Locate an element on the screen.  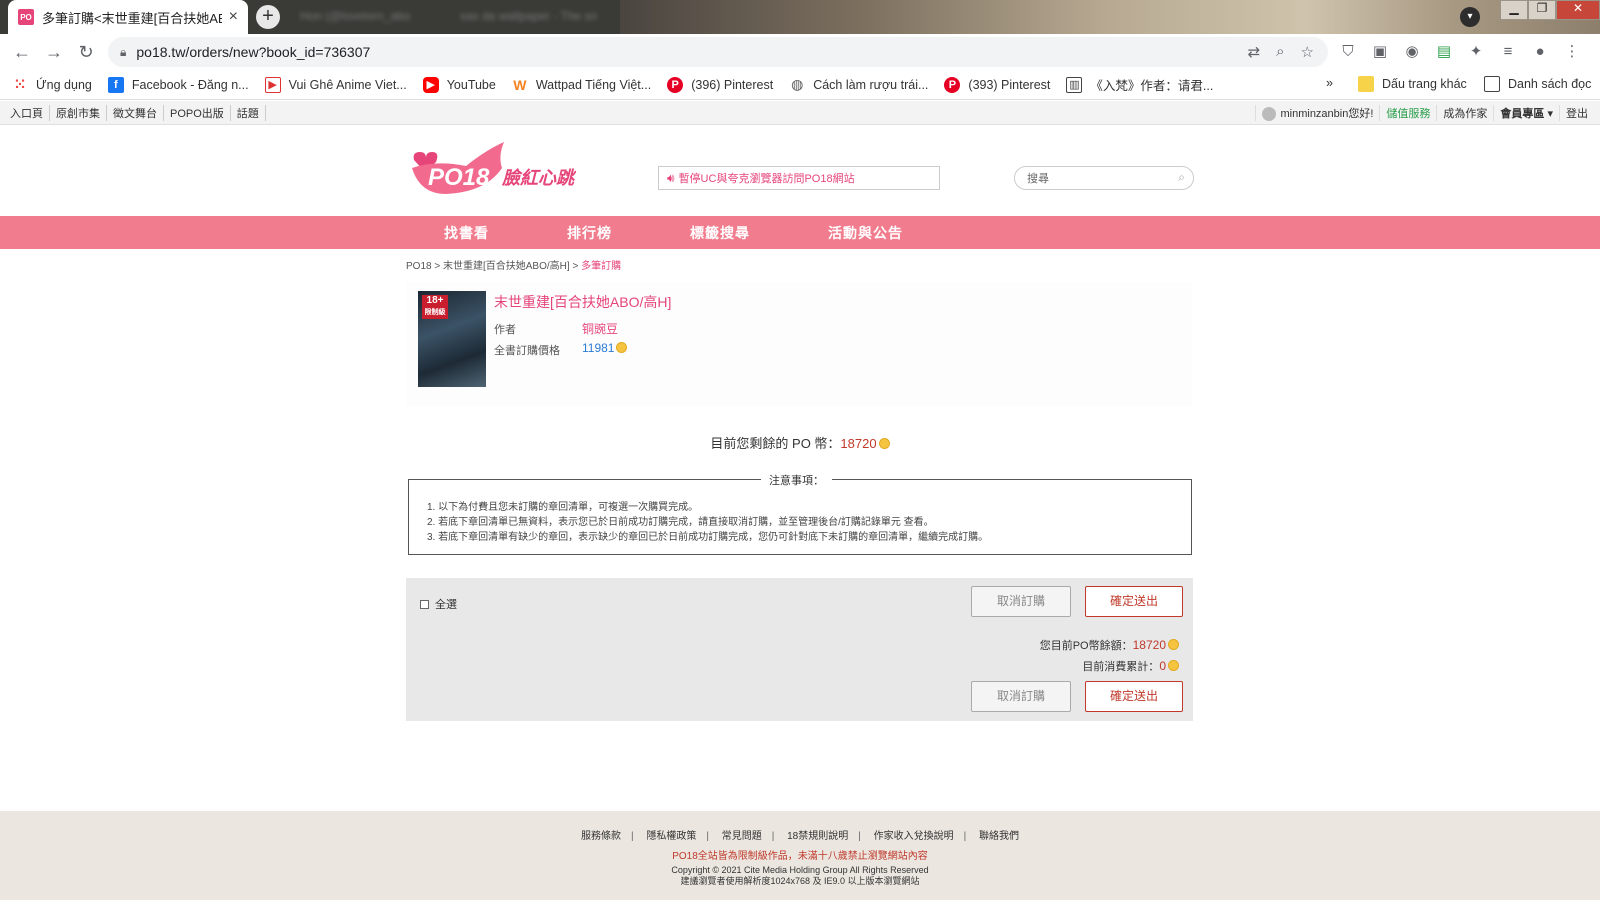
select-all: 全選 is located at coordinates (438, 604).